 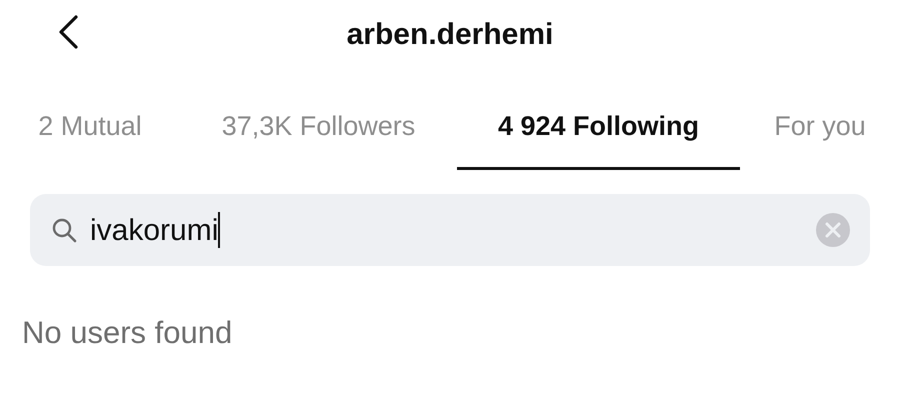 I want to click on tab: For you, so click(x=820, y=130).